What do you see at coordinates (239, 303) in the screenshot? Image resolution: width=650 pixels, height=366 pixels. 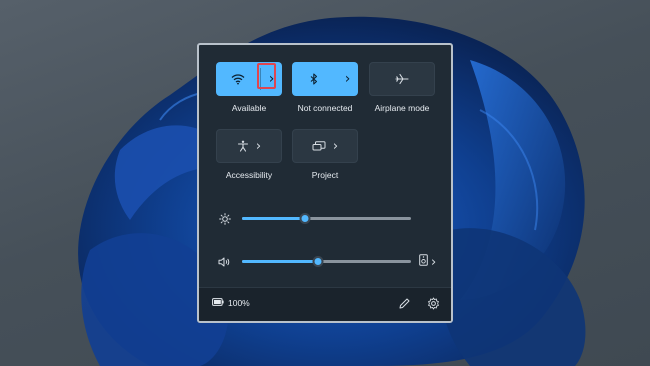 I see `battery-percentage: 100%` at bounding box center [239, 303].